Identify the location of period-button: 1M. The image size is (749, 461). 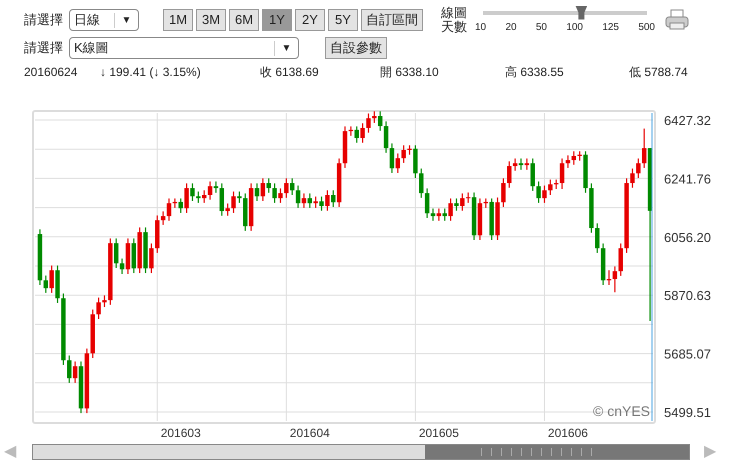
(178, 20).